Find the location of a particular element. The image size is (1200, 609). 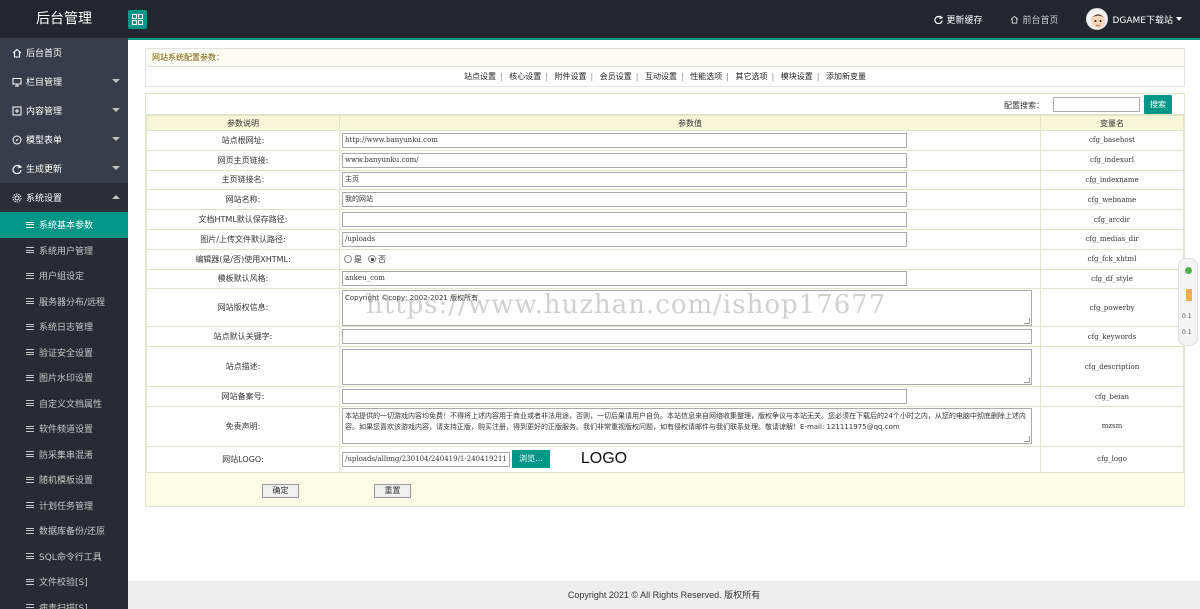

tab-site: 站点设置 is located at coordinates (480, 76).